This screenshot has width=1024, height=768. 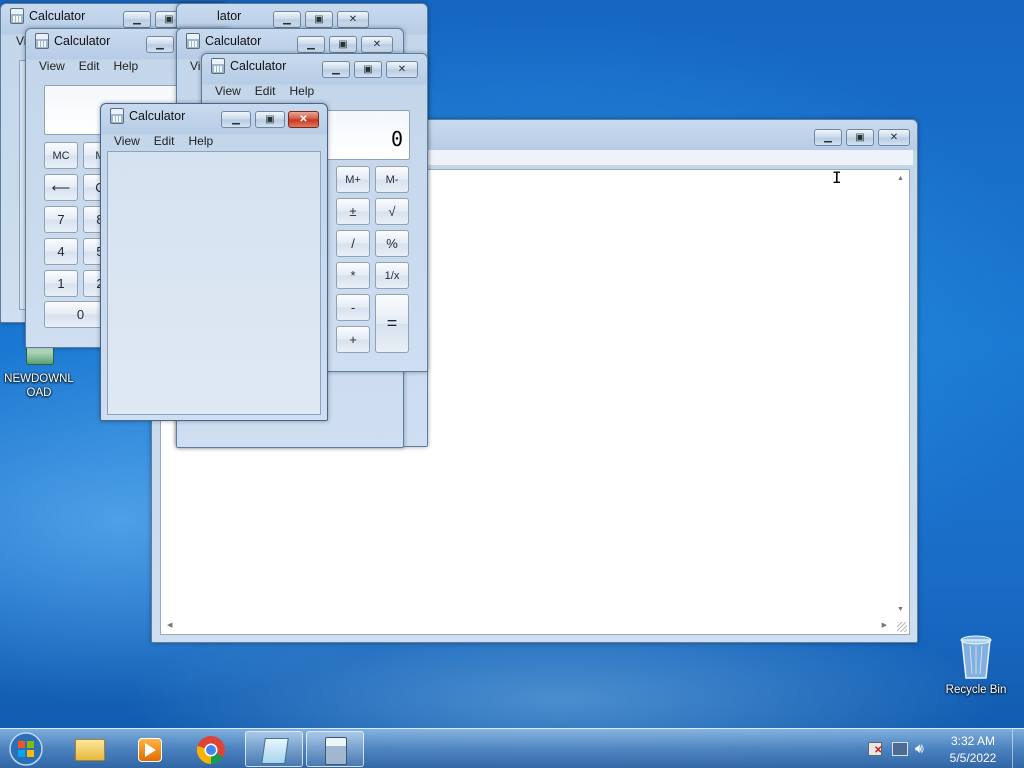 I want to click on flag-icon: ✕, so click(x=875, y=749).